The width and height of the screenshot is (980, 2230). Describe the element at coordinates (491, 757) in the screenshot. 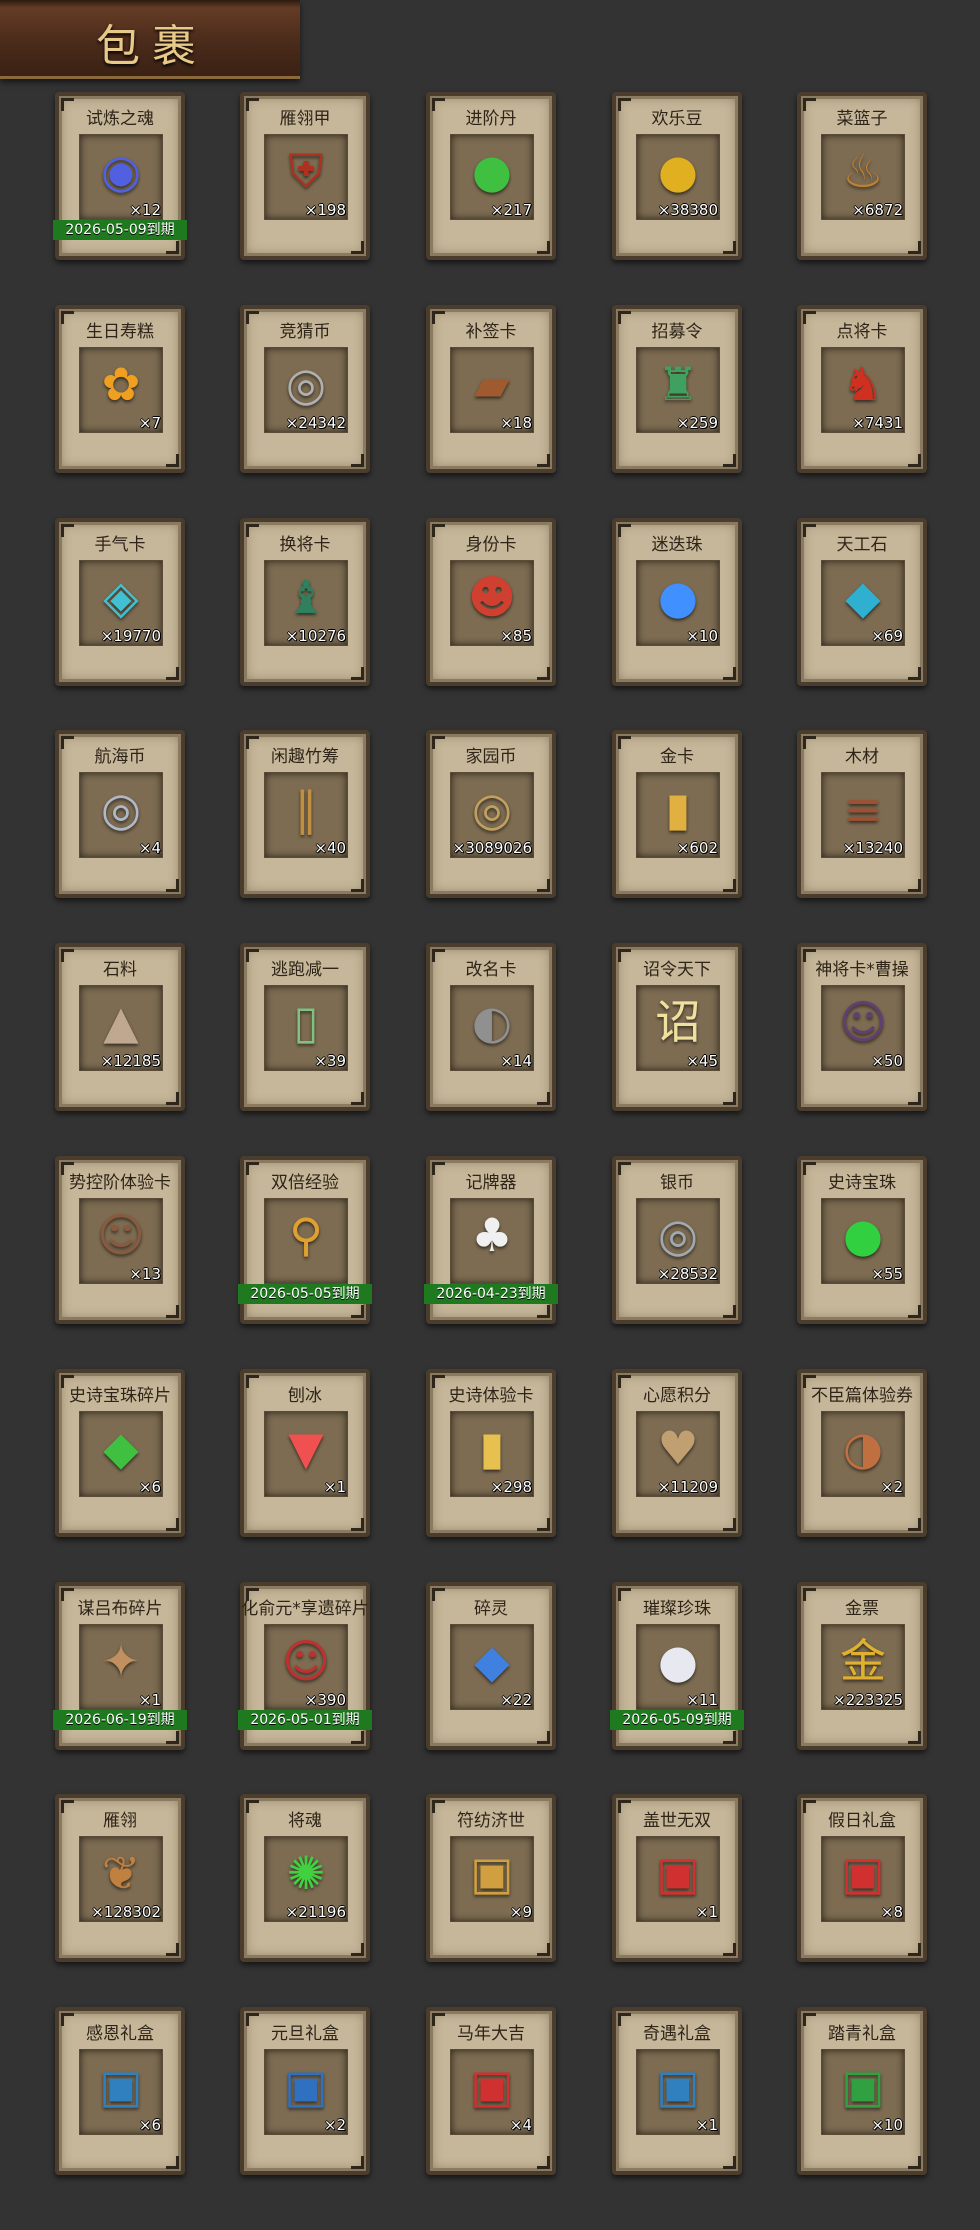

I see `item-name: 家园币` at that location.